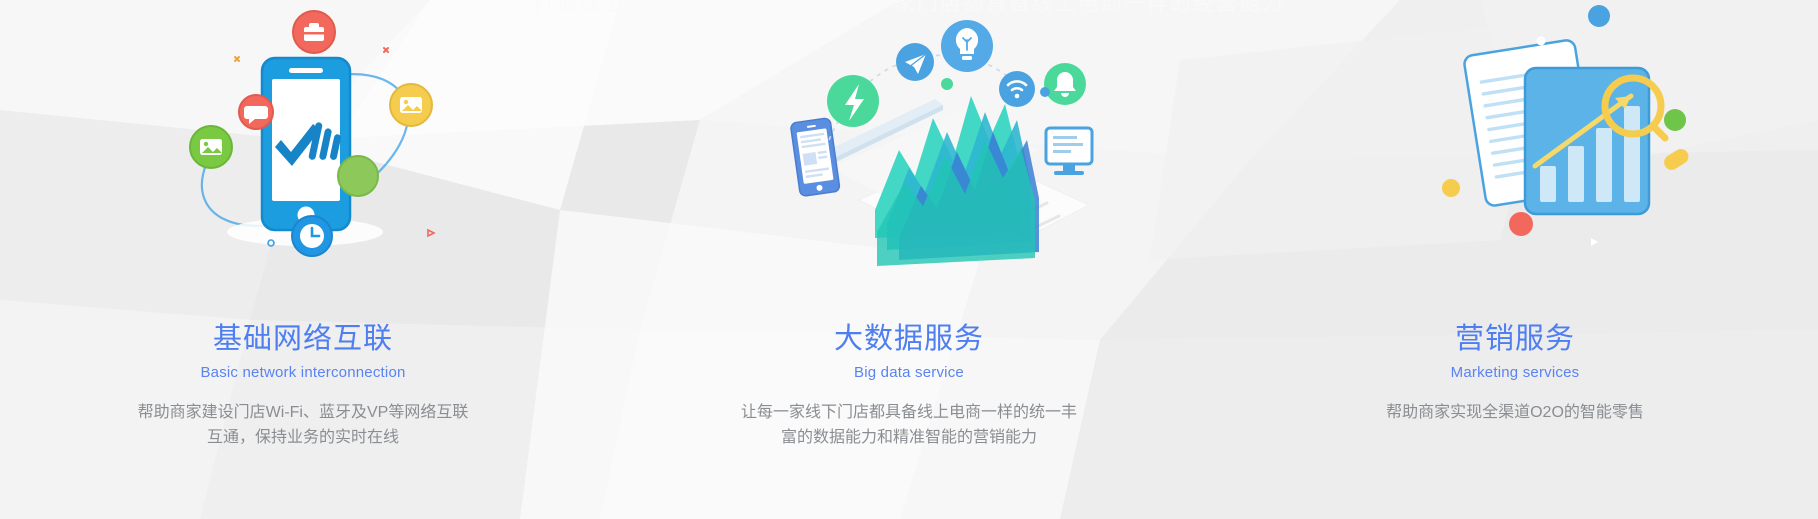 Image resolution: width=1818 pixels, height=519 pixels. I want to click on lightning-bolt-icon, so click(853, 101).